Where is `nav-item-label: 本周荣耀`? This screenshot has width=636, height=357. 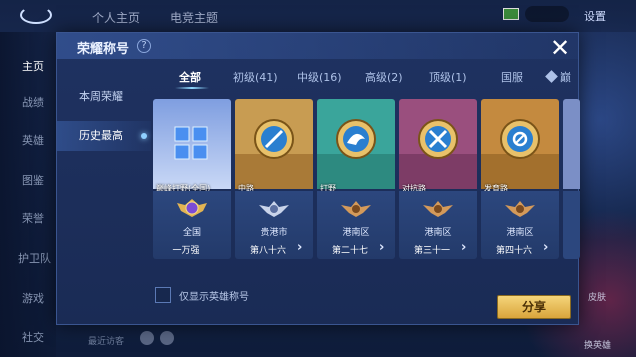
nav-item-label: 本周荣耀 is located at coordinates (101, 96).